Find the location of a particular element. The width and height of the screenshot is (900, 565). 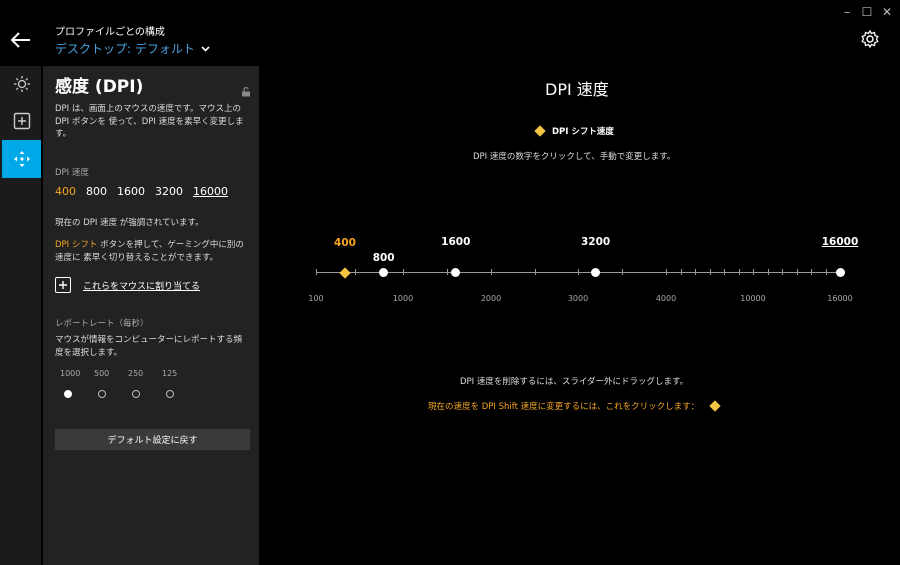

arrow-left-icon is located at coordinates (20, 40).